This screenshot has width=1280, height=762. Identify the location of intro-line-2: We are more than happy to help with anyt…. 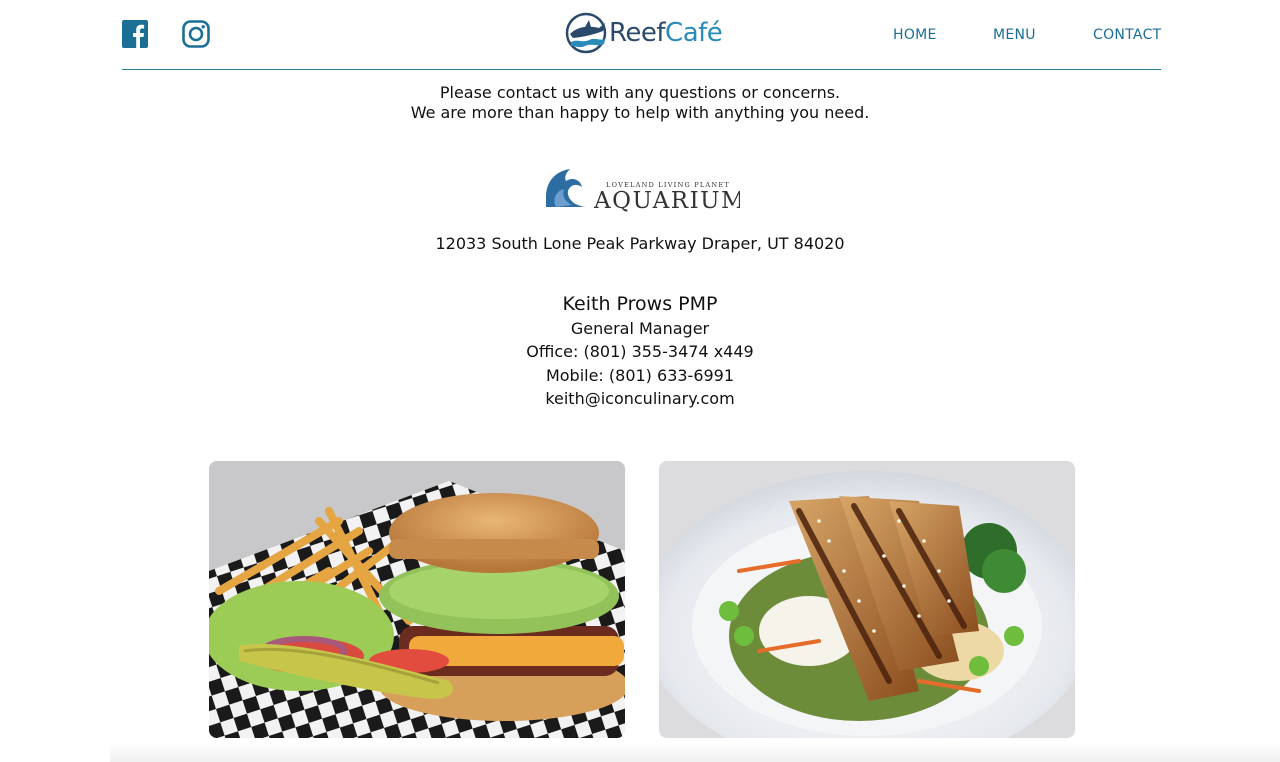
(640, 112).